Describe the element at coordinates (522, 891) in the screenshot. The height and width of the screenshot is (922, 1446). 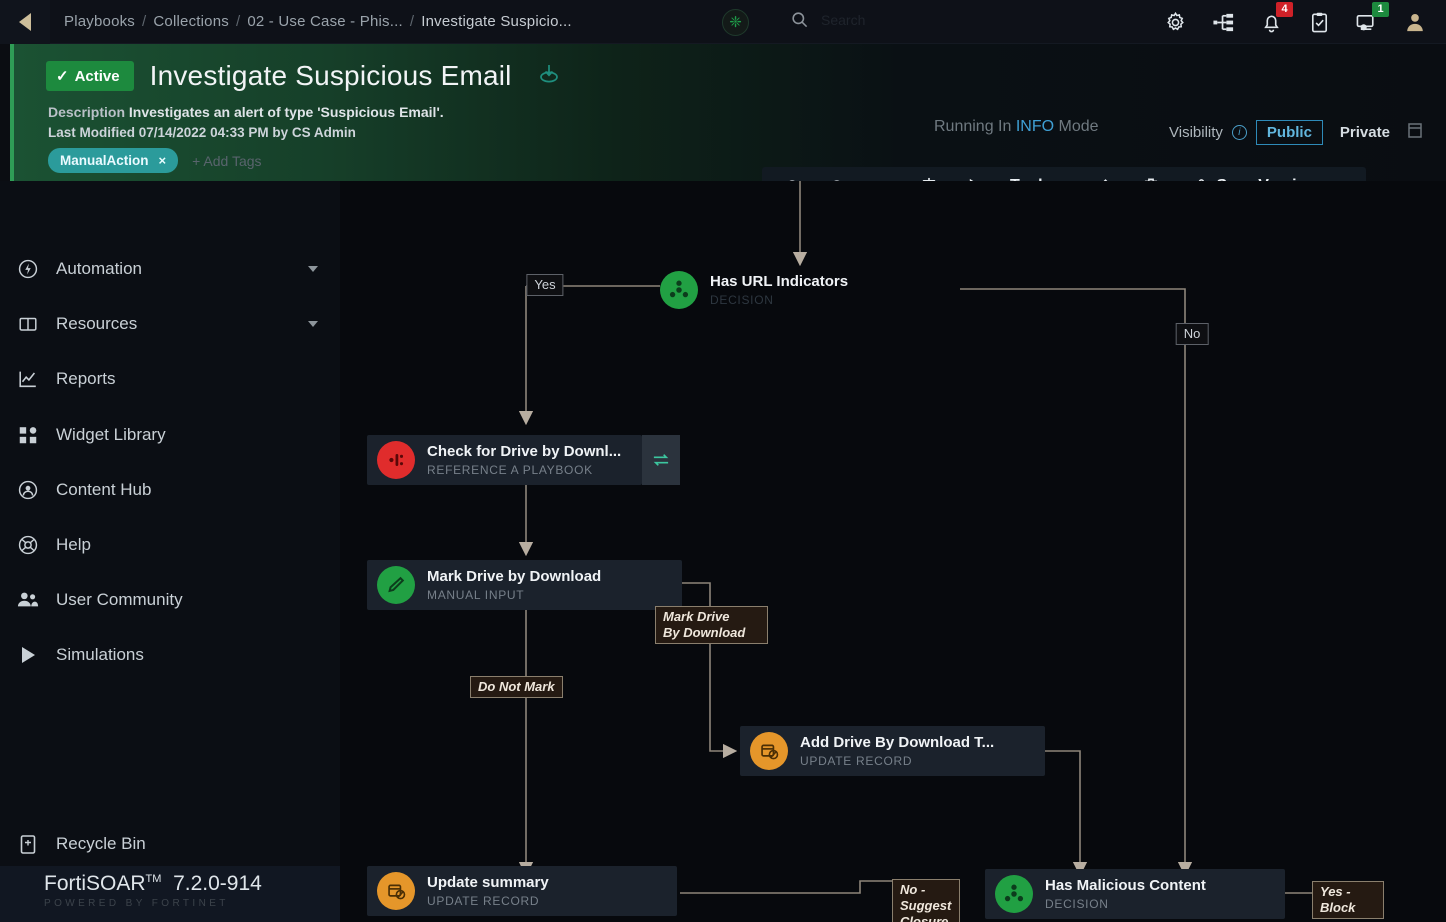
I see `node-update-summary: Update summary UPDATE RECORD` at that location.